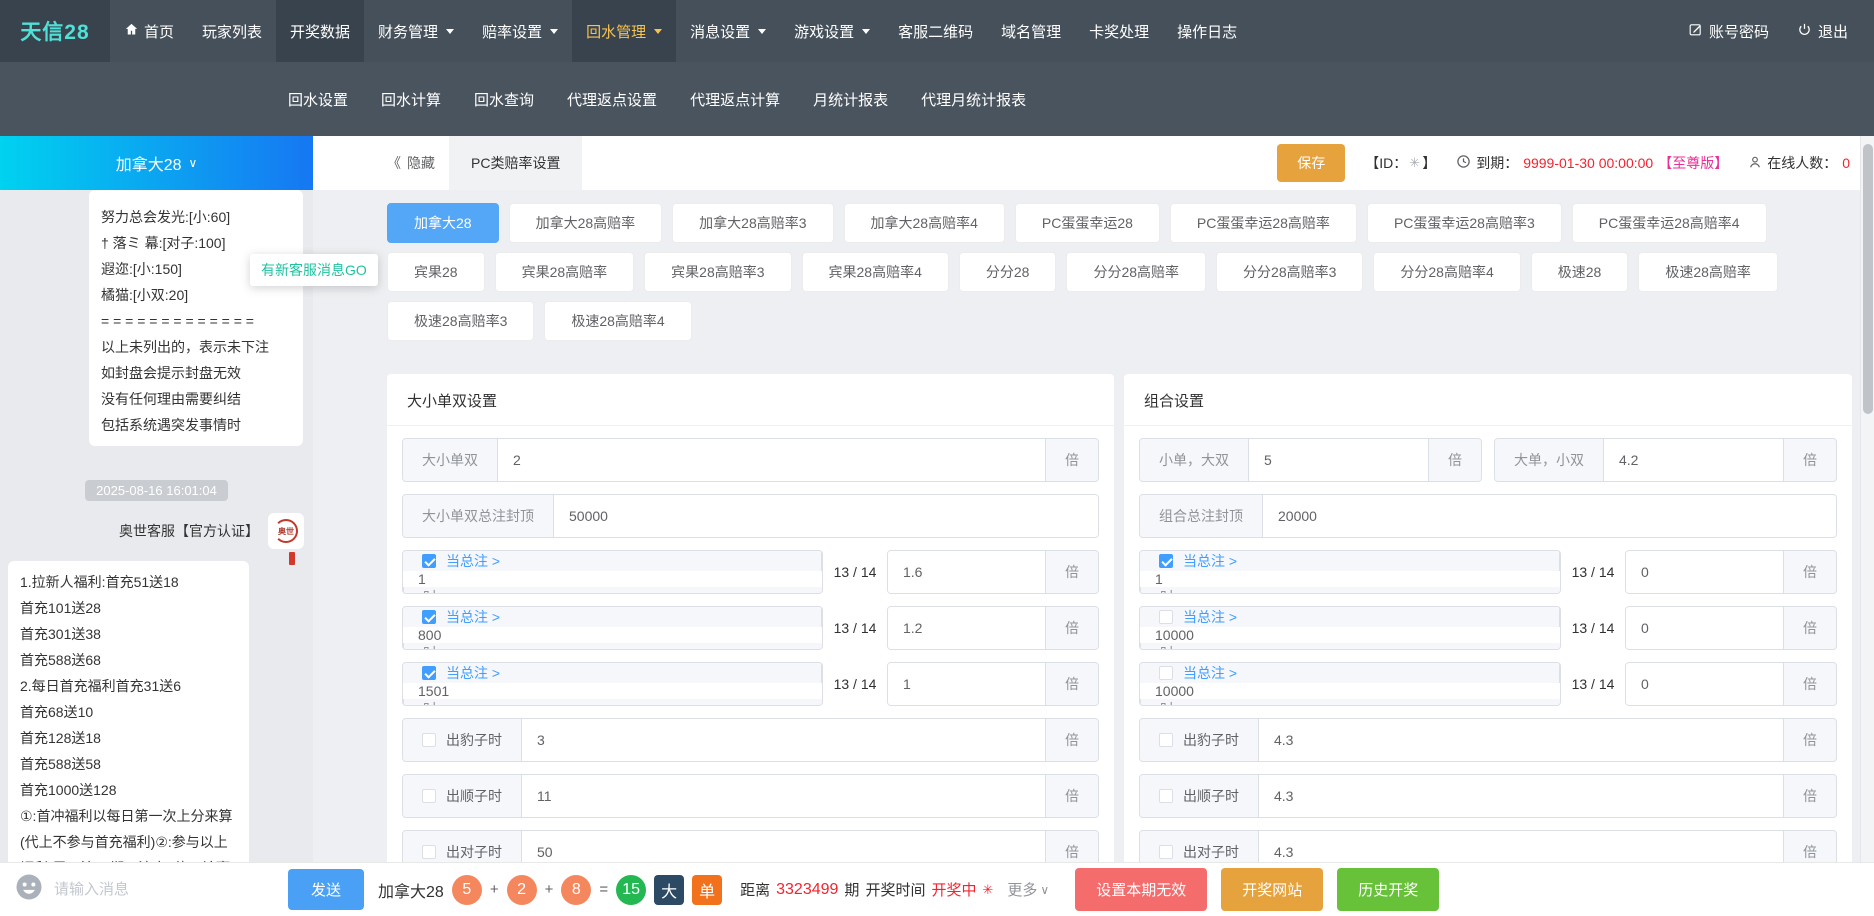 This screenshot has width=1874, height=916. Describe the element at coordinates (1290, 272) in the screenshot. I see `game-tab: 分分28高赔率3` at that location.